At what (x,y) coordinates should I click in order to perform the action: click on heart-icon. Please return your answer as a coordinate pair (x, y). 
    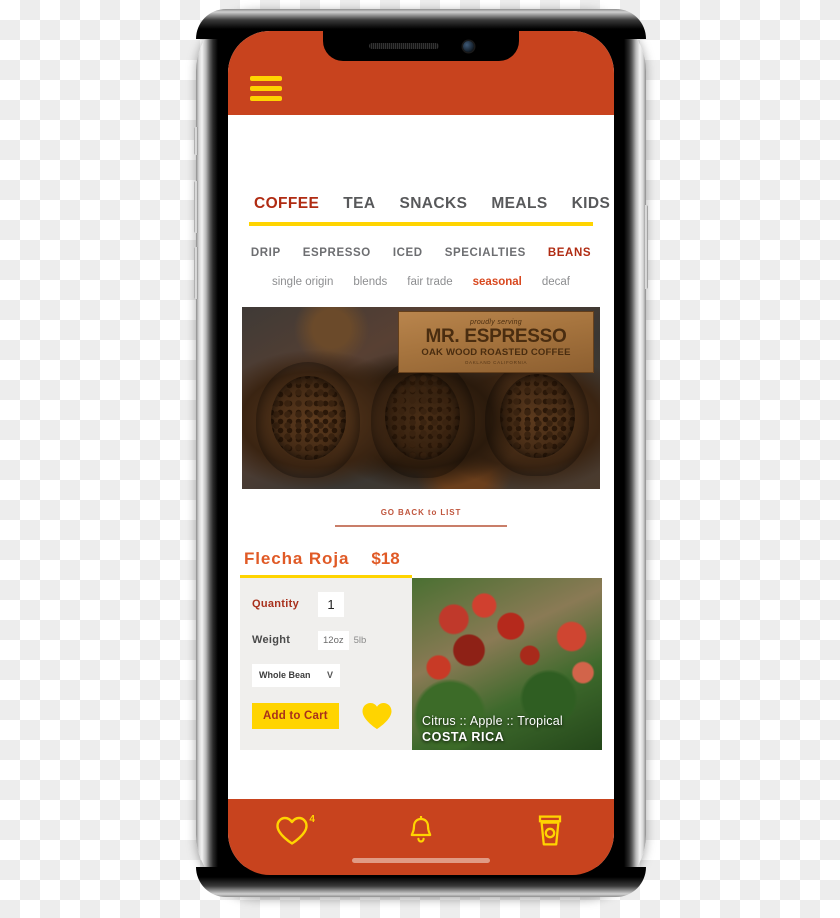
    Looking at the image, I should click on (292, 830).